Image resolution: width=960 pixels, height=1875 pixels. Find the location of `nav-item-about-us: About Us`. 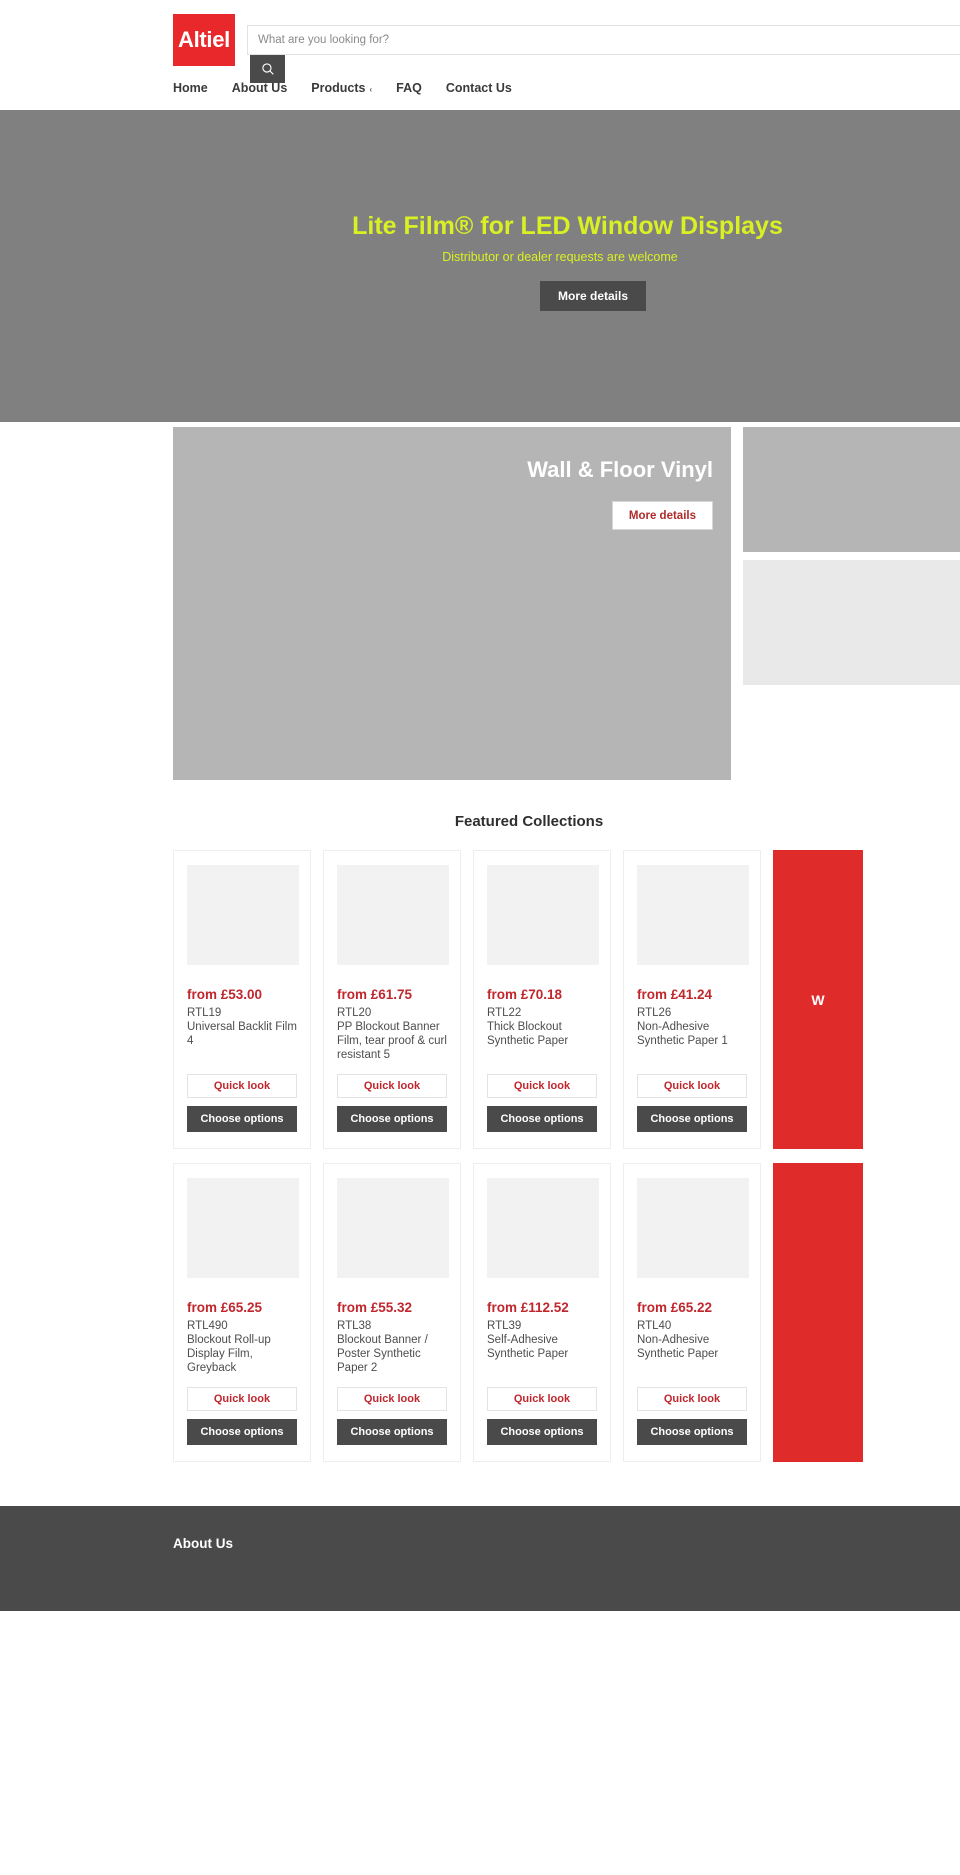

nav-item-about-us: About Us is located at coordinates (260, 88).